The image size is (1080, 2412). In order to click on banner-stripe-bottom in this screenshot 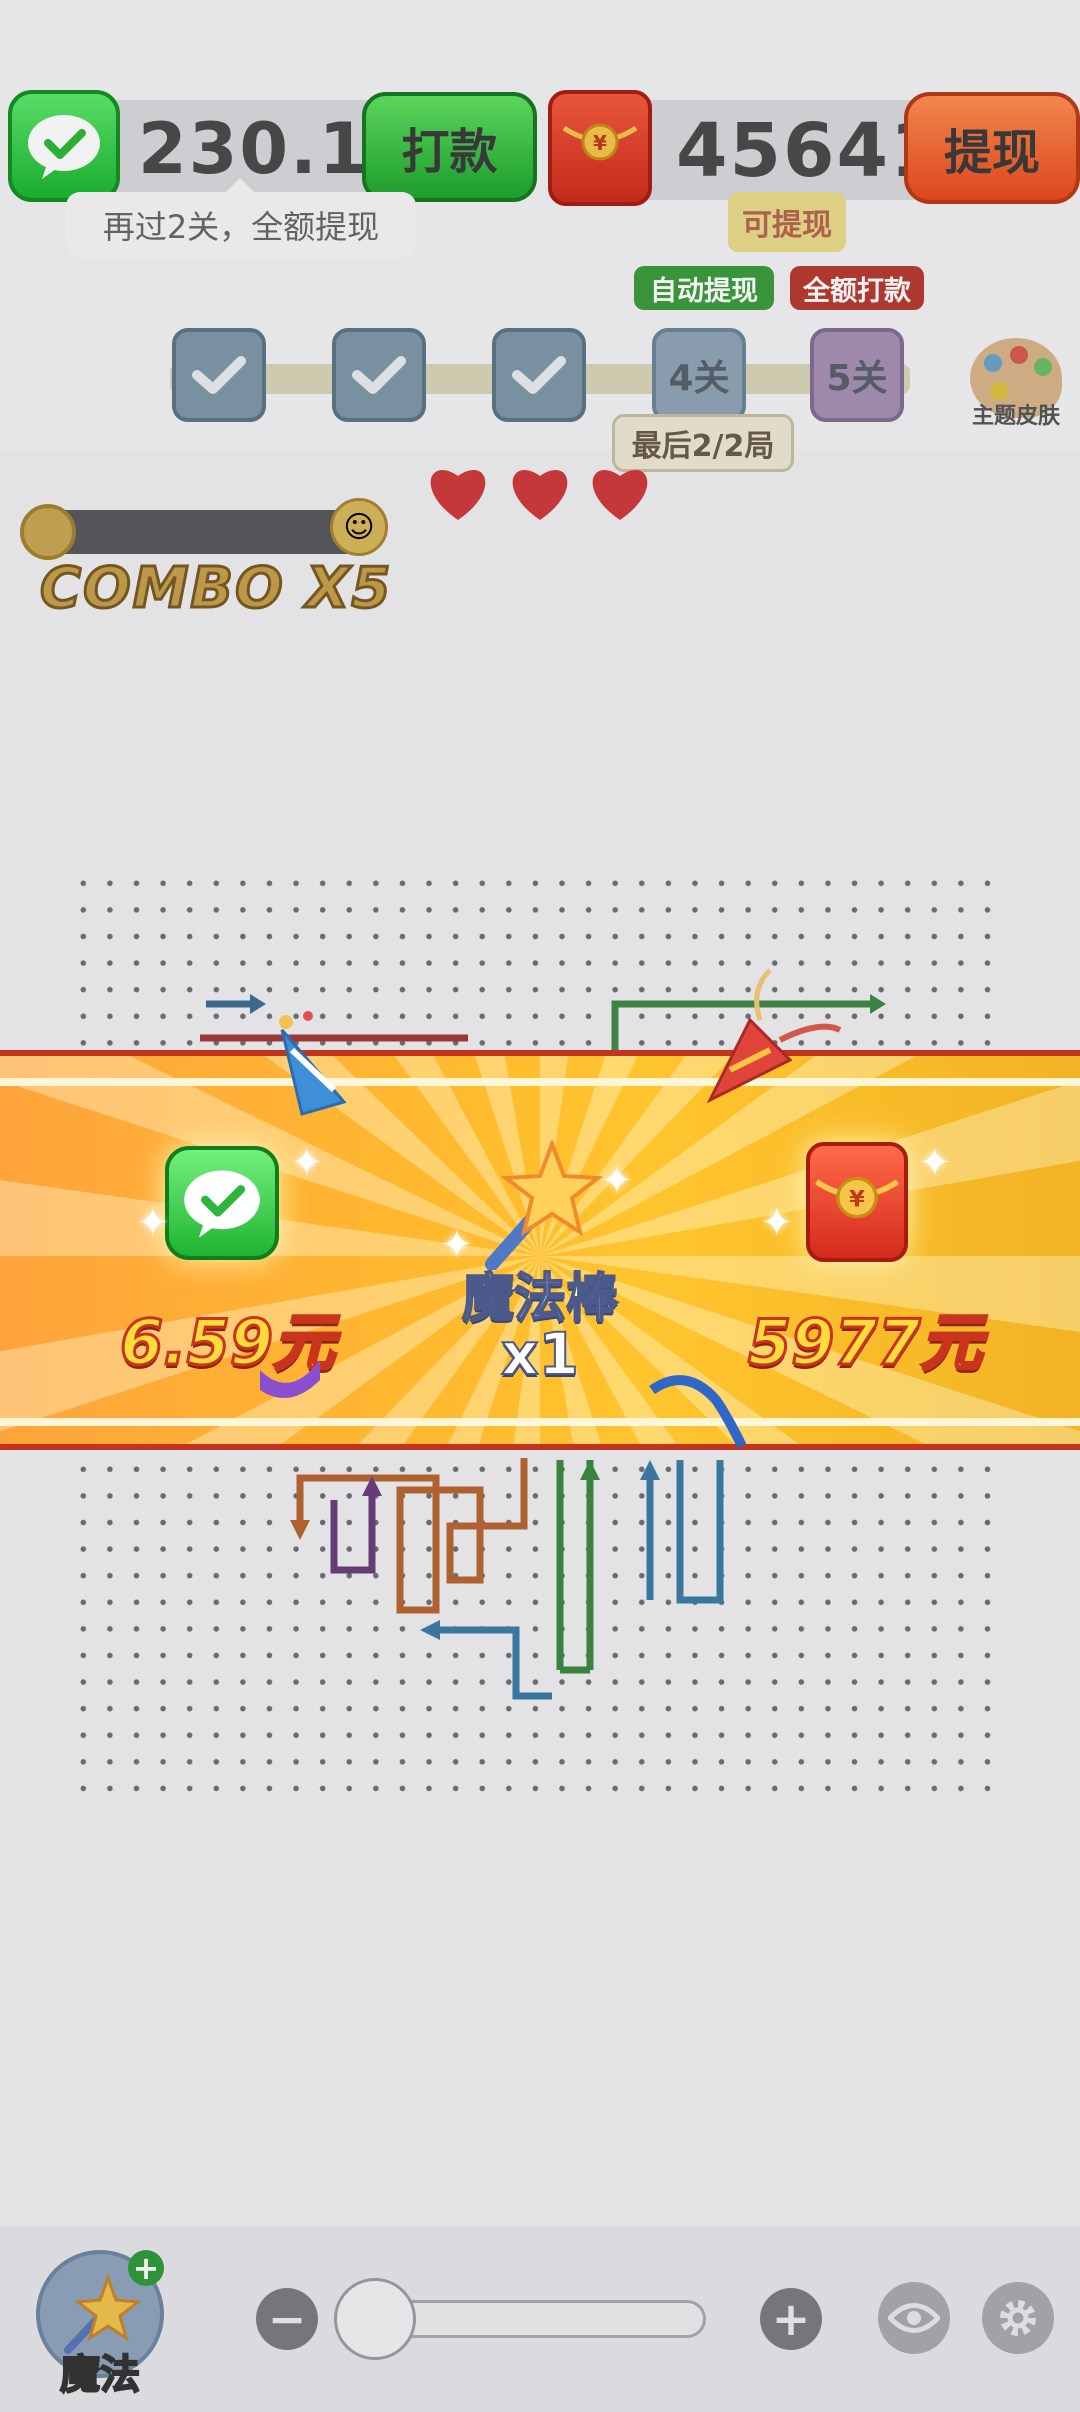, I will do `click(540, 1422)`.